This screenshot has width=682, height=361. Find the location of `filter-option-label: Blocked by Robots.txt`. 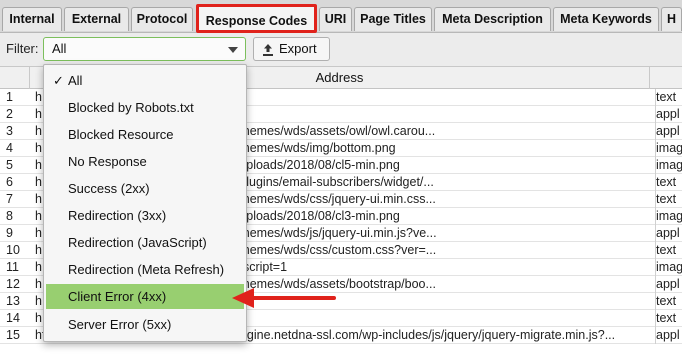

filter-option-label: Blocked by Robots.txt is located at coordinates (131, 107).